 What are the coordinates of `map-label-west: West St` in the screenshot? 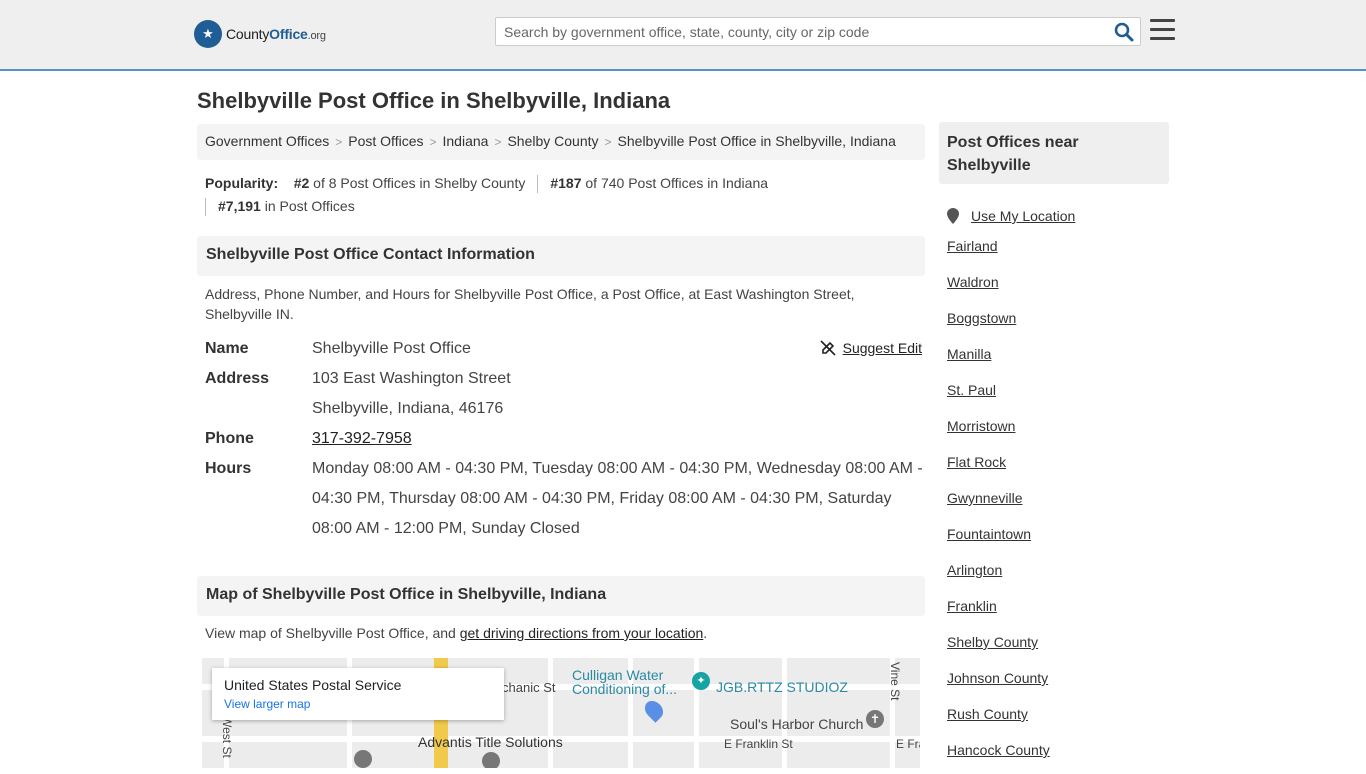 It's located at (227, 737).